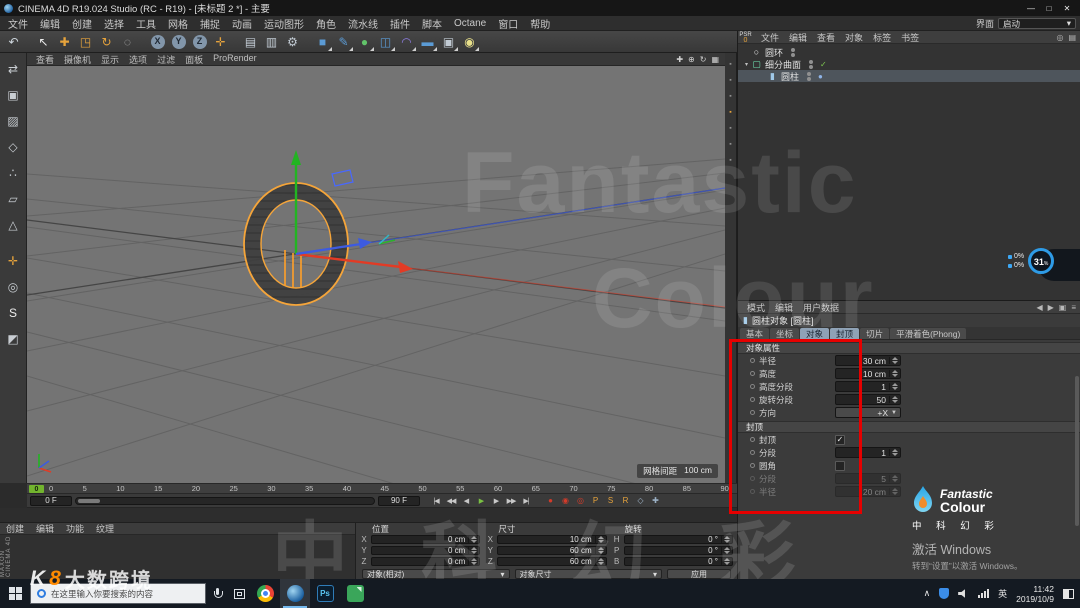  Describe the element at coordinates (242, 23) in the screenshot. I see `menu-item: 动画` at that location.